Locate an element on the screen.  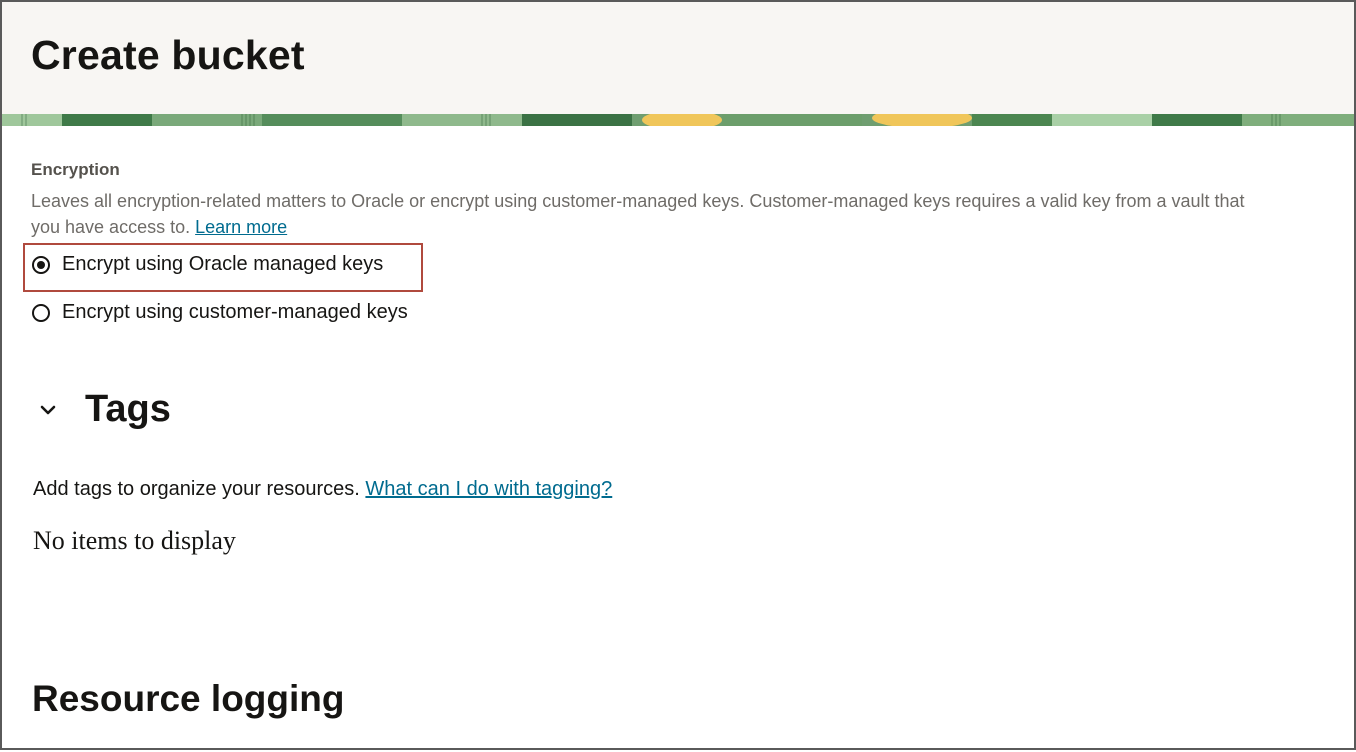
decorative-banner is located at coordinates (678, 120).